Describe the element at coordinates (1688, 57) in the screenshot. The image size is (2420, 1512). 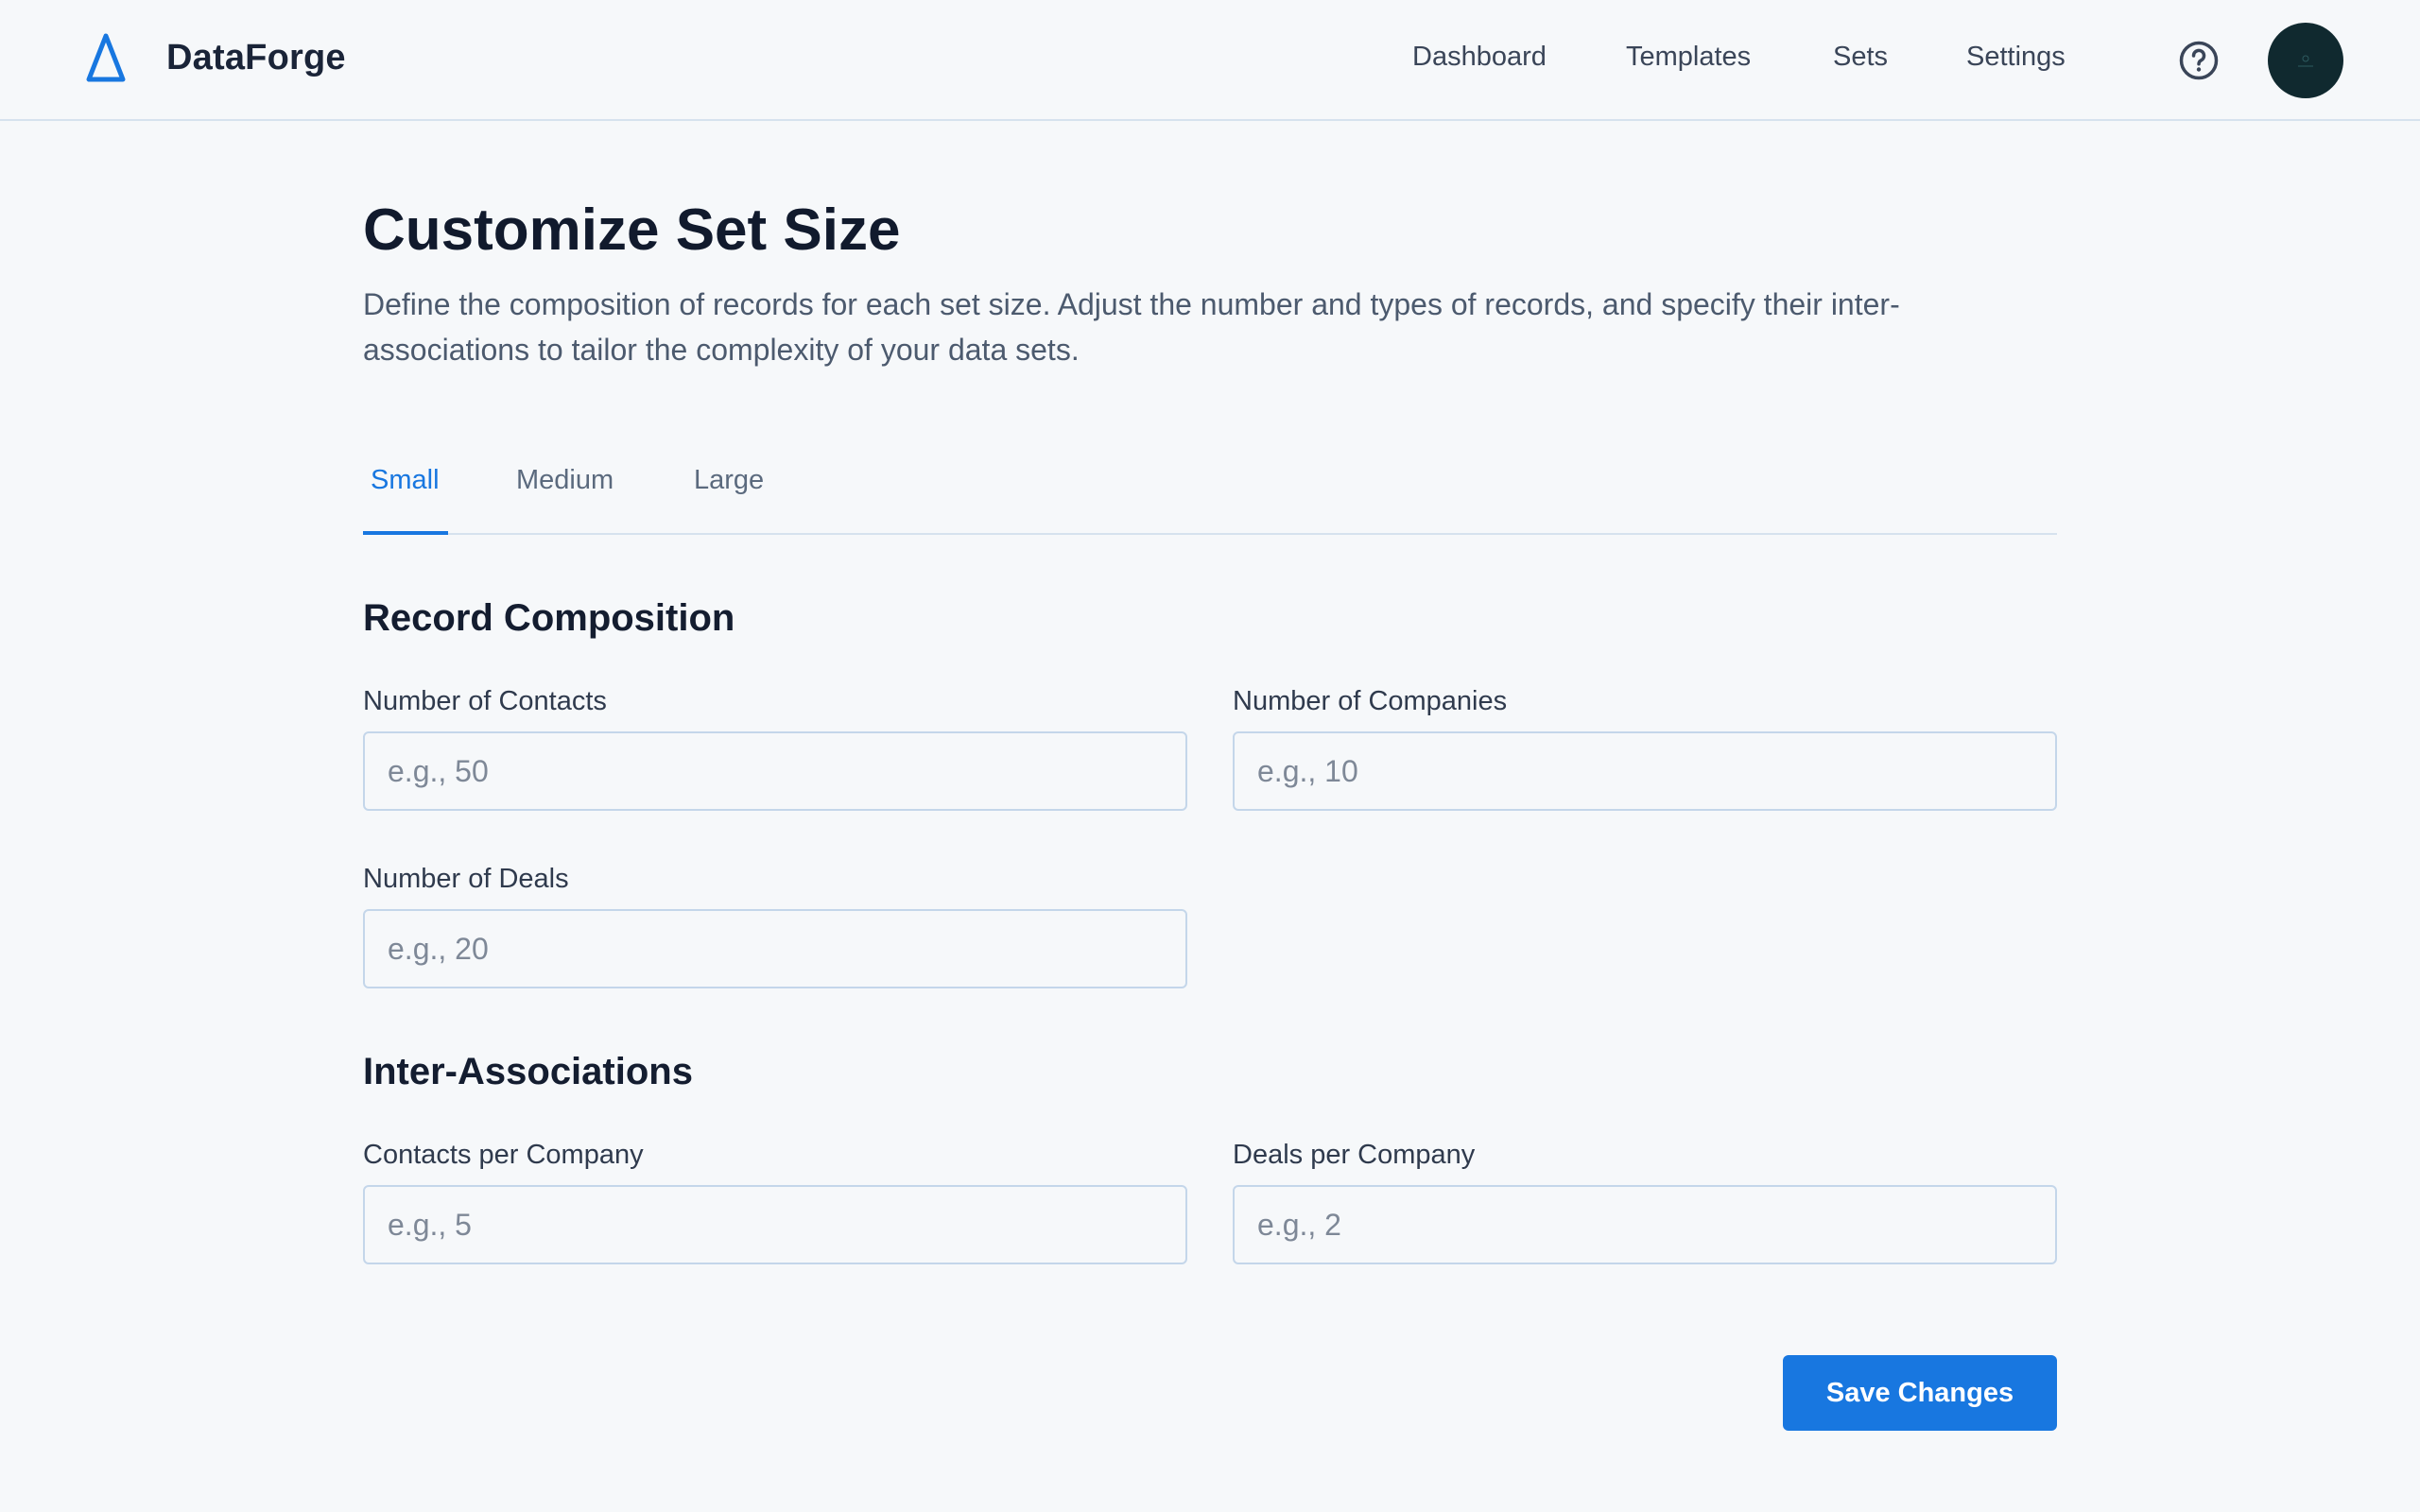
I see `nav-templates: Templates` at that location.